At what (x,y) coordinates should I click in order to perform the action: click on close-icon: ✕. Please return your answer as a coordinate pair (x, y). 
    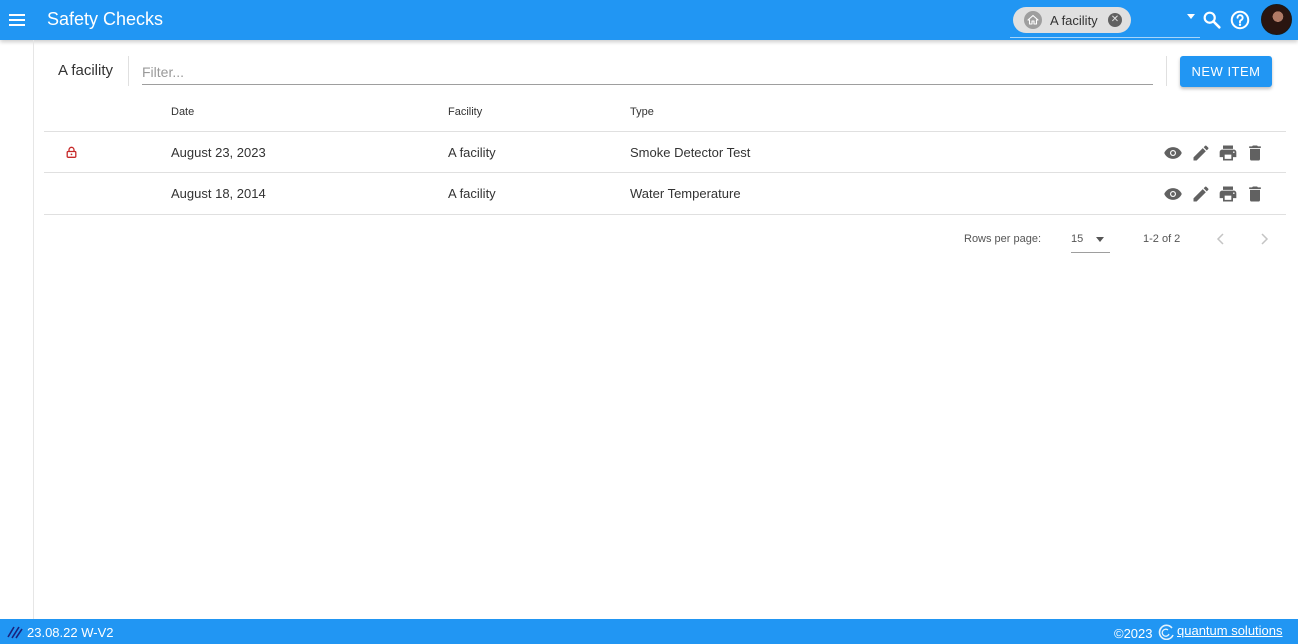
    Looking at the image, I should click on (1115, 20).